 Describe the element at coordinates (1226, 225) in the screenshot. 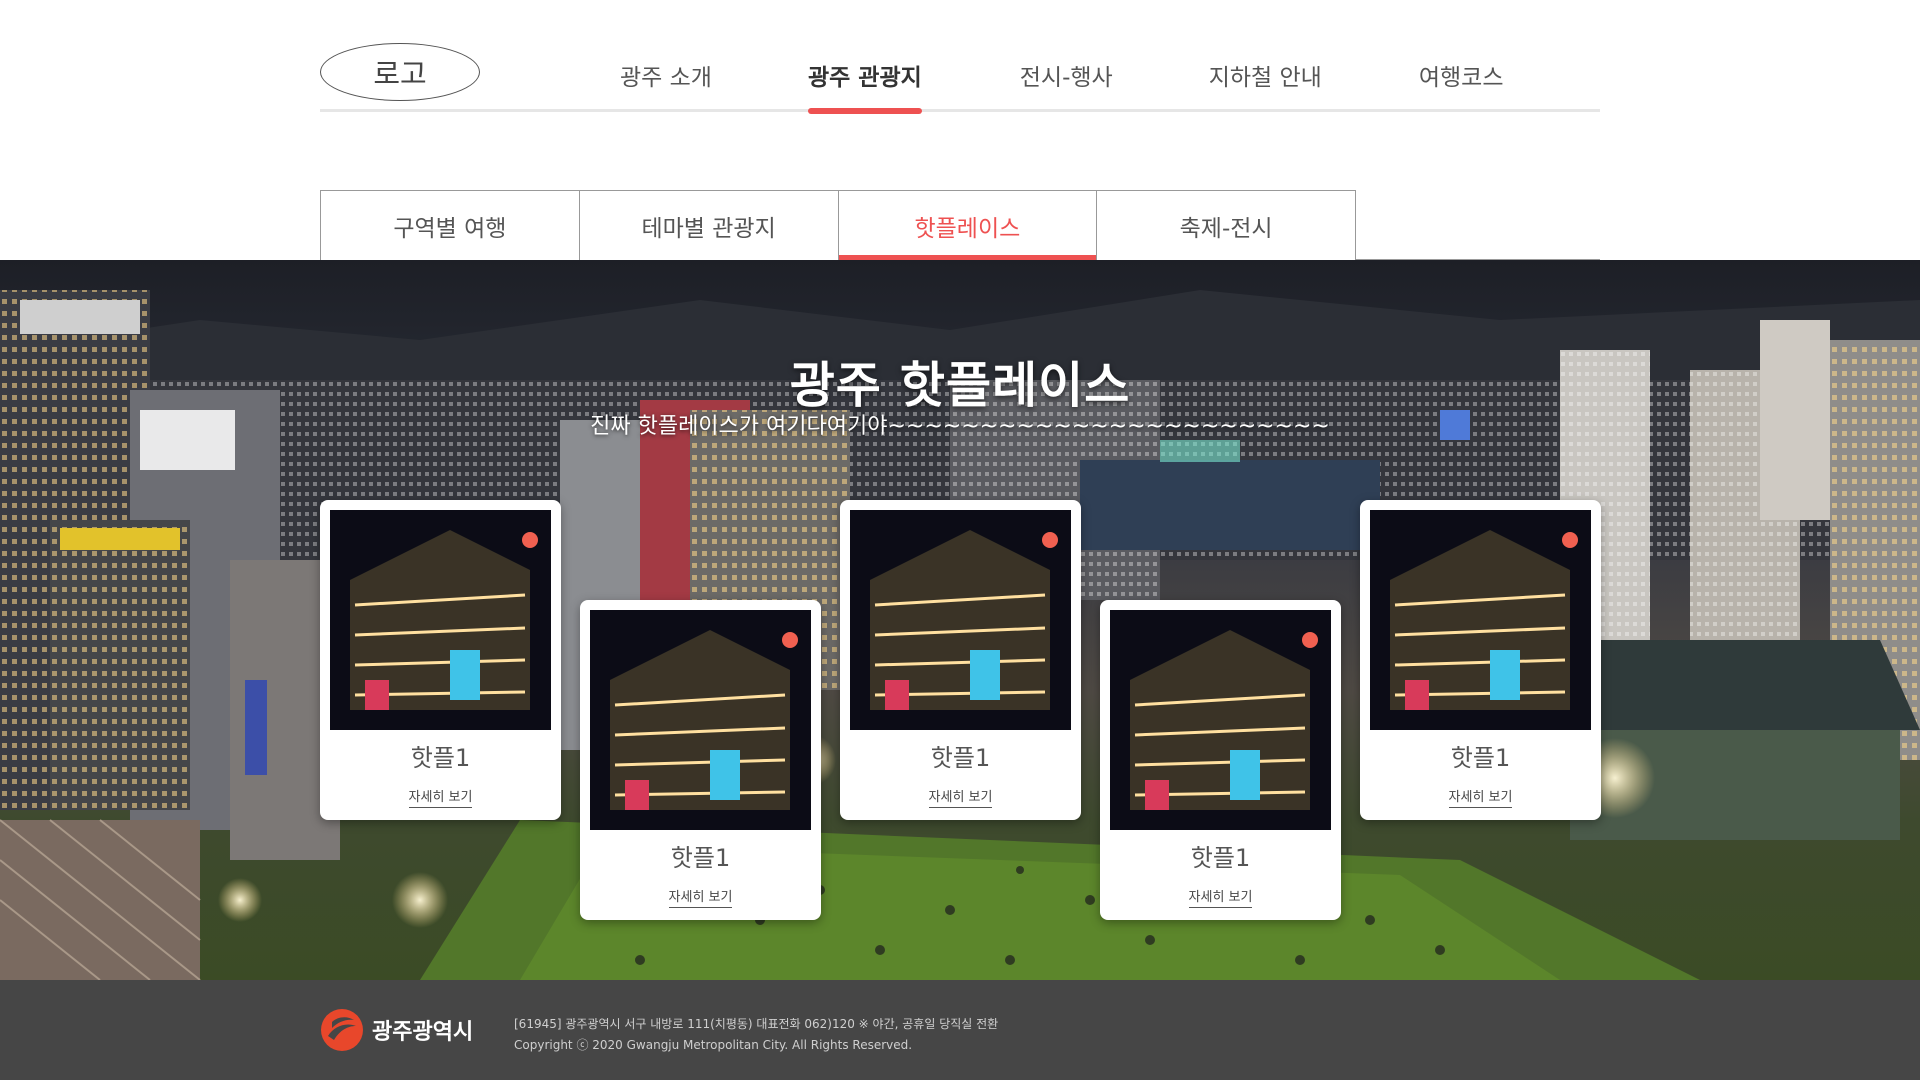

I see `tab-festival-exhibition: 축제-전시` at that location.